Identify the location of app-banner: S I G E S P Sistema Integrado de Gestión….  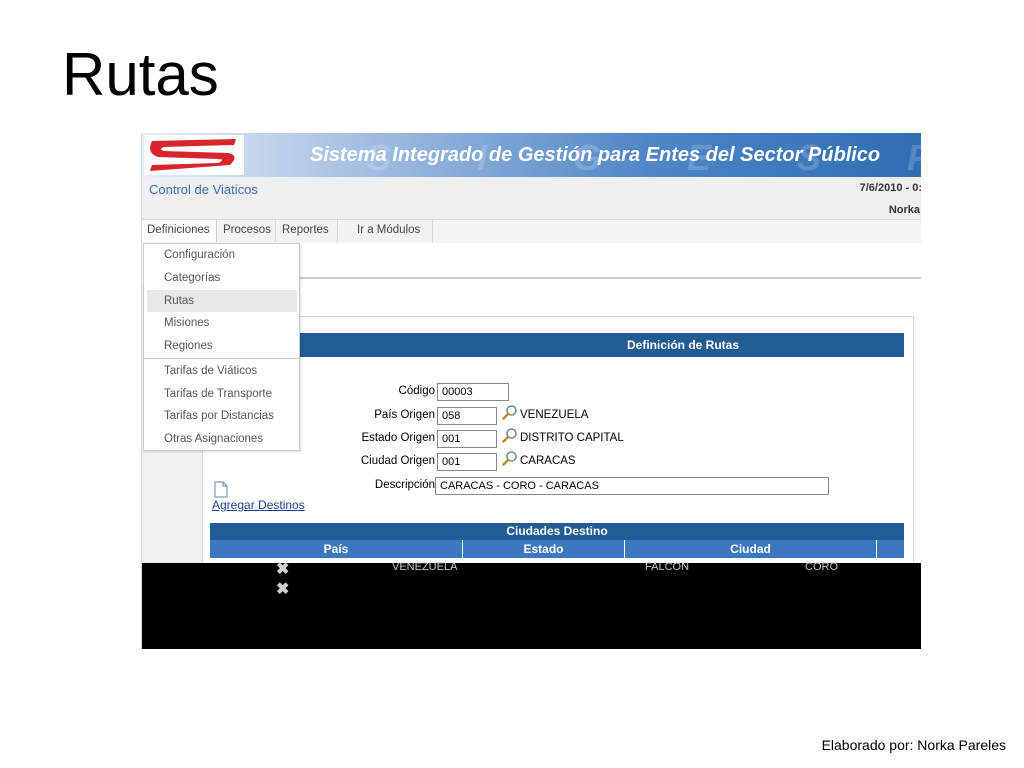
(531, 155).